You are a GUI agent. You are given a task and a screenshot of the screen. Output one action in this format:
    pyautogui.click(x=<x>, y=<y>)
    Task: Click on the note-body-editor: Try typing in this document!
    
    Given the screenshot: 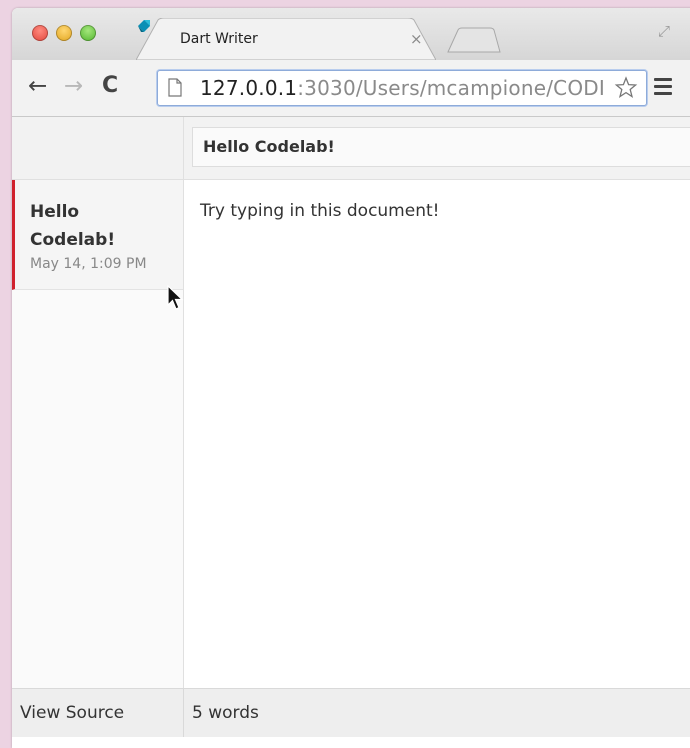 What is the action you would take?
    pyautogui.click(x=319, y=211)
    